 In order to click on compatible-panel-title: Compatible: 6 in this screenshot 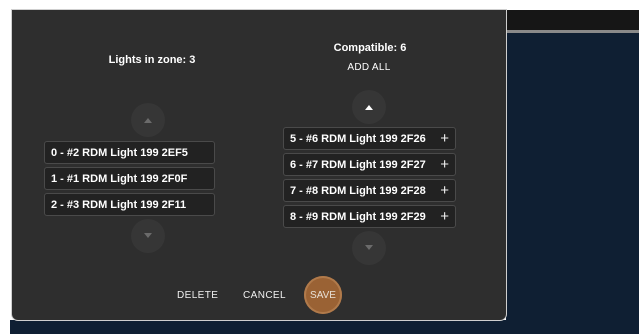, I will do `click(370, 48)`.